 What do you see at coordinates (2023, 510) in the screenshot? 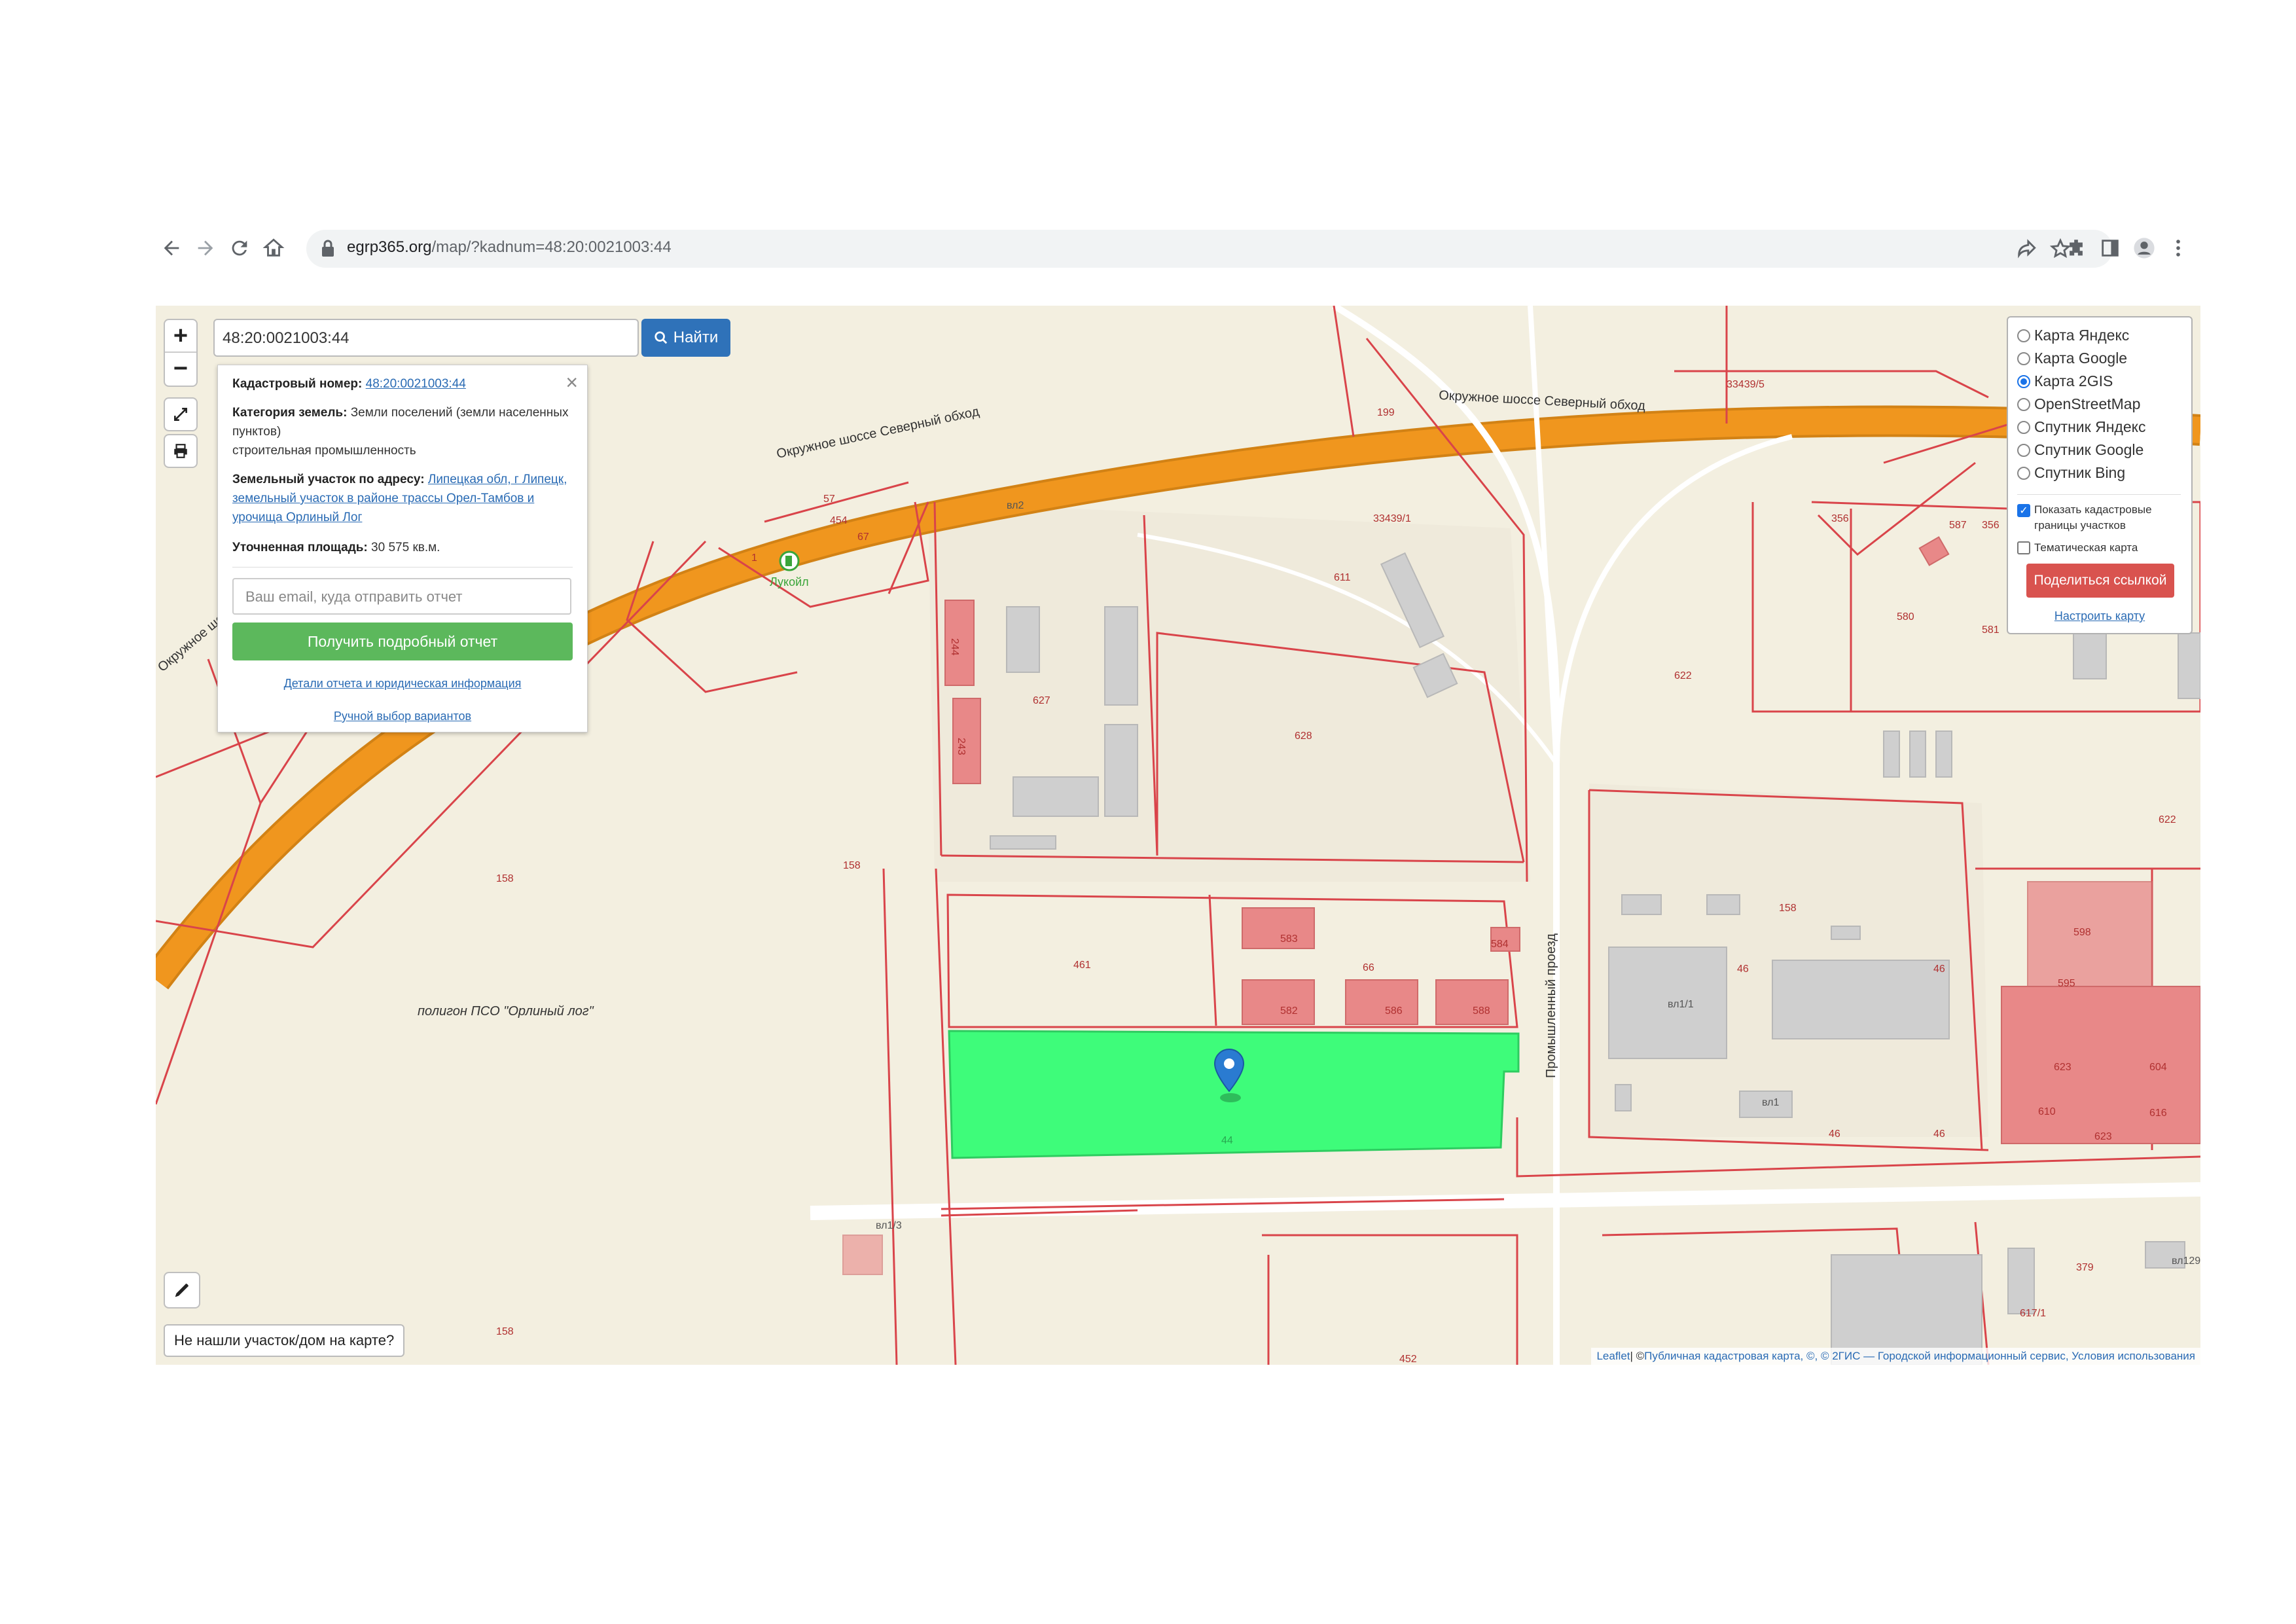
I see `cadastral-checkbox: ✓` at bounding box center [2023, 510].